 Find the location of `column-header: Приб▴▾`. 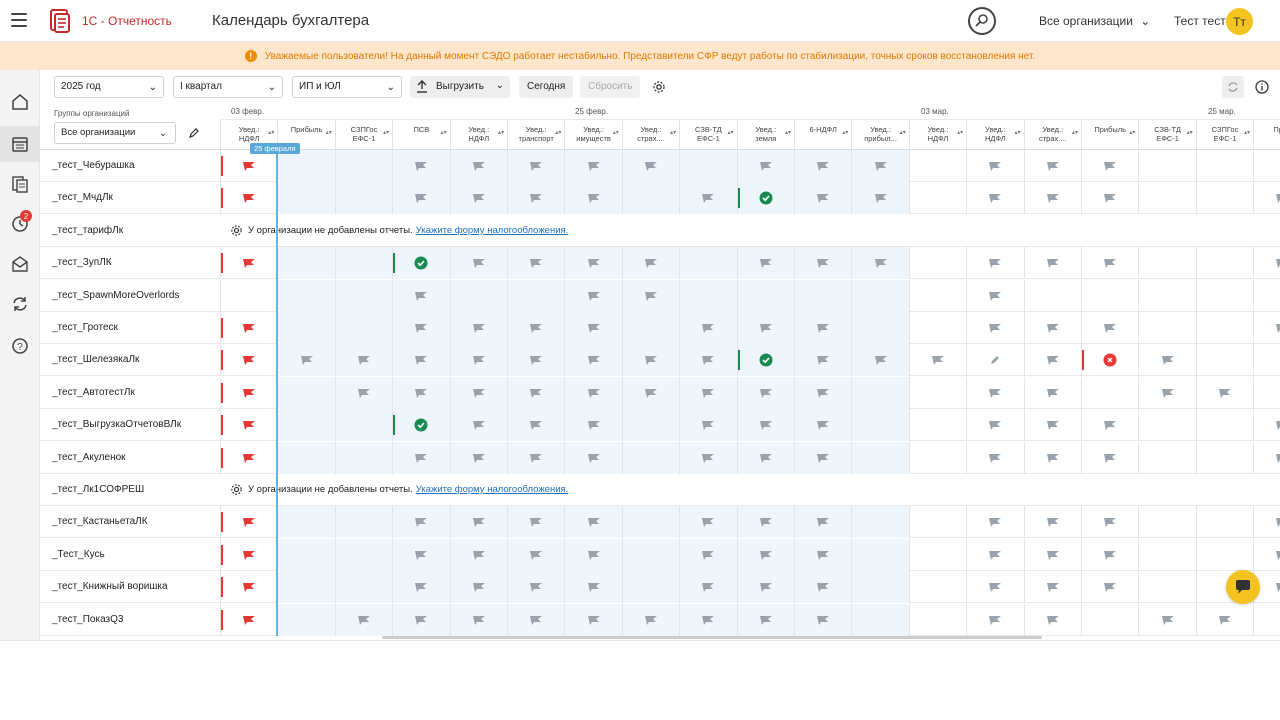

column-header: Приб▴▾ is located at coordinates (1266, 135).